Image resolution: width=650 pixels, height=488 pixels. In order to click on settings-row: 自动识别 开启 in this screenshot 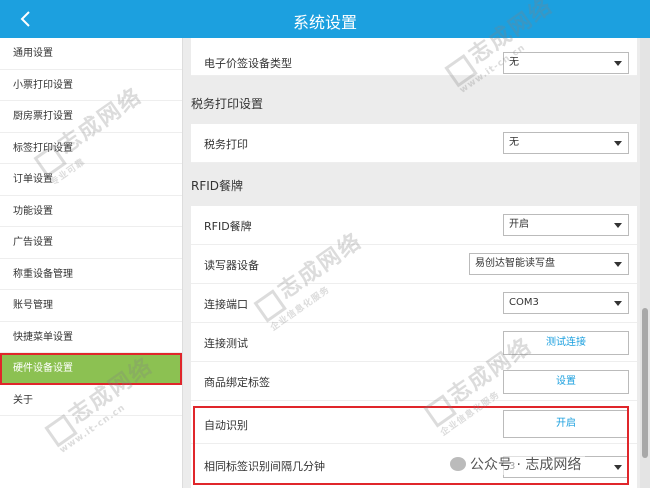, I will do `click(414, 422)`.